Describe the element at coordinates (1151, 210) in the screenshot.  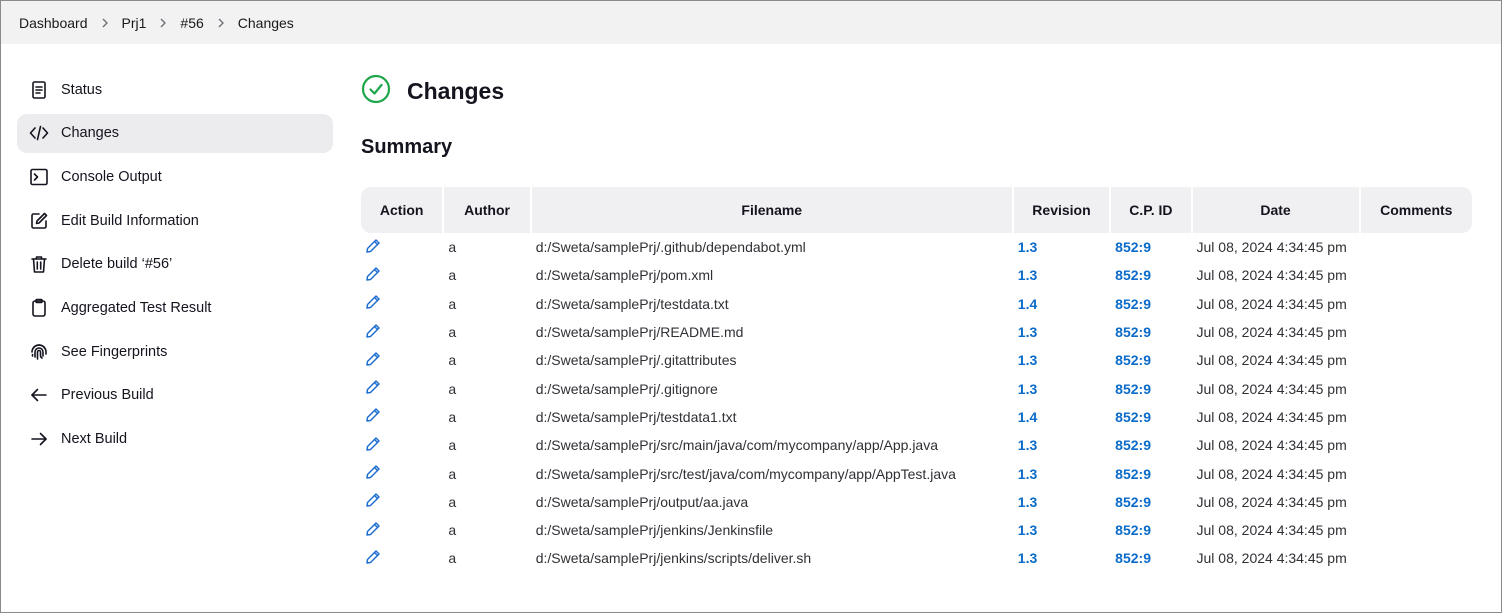
I see `column-header-cp-id: C.P. ID` at that location.